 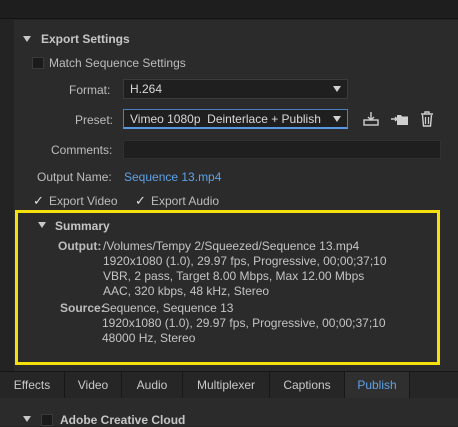 I want to click on tab-audio: Audio, so click(x=152, y=385).